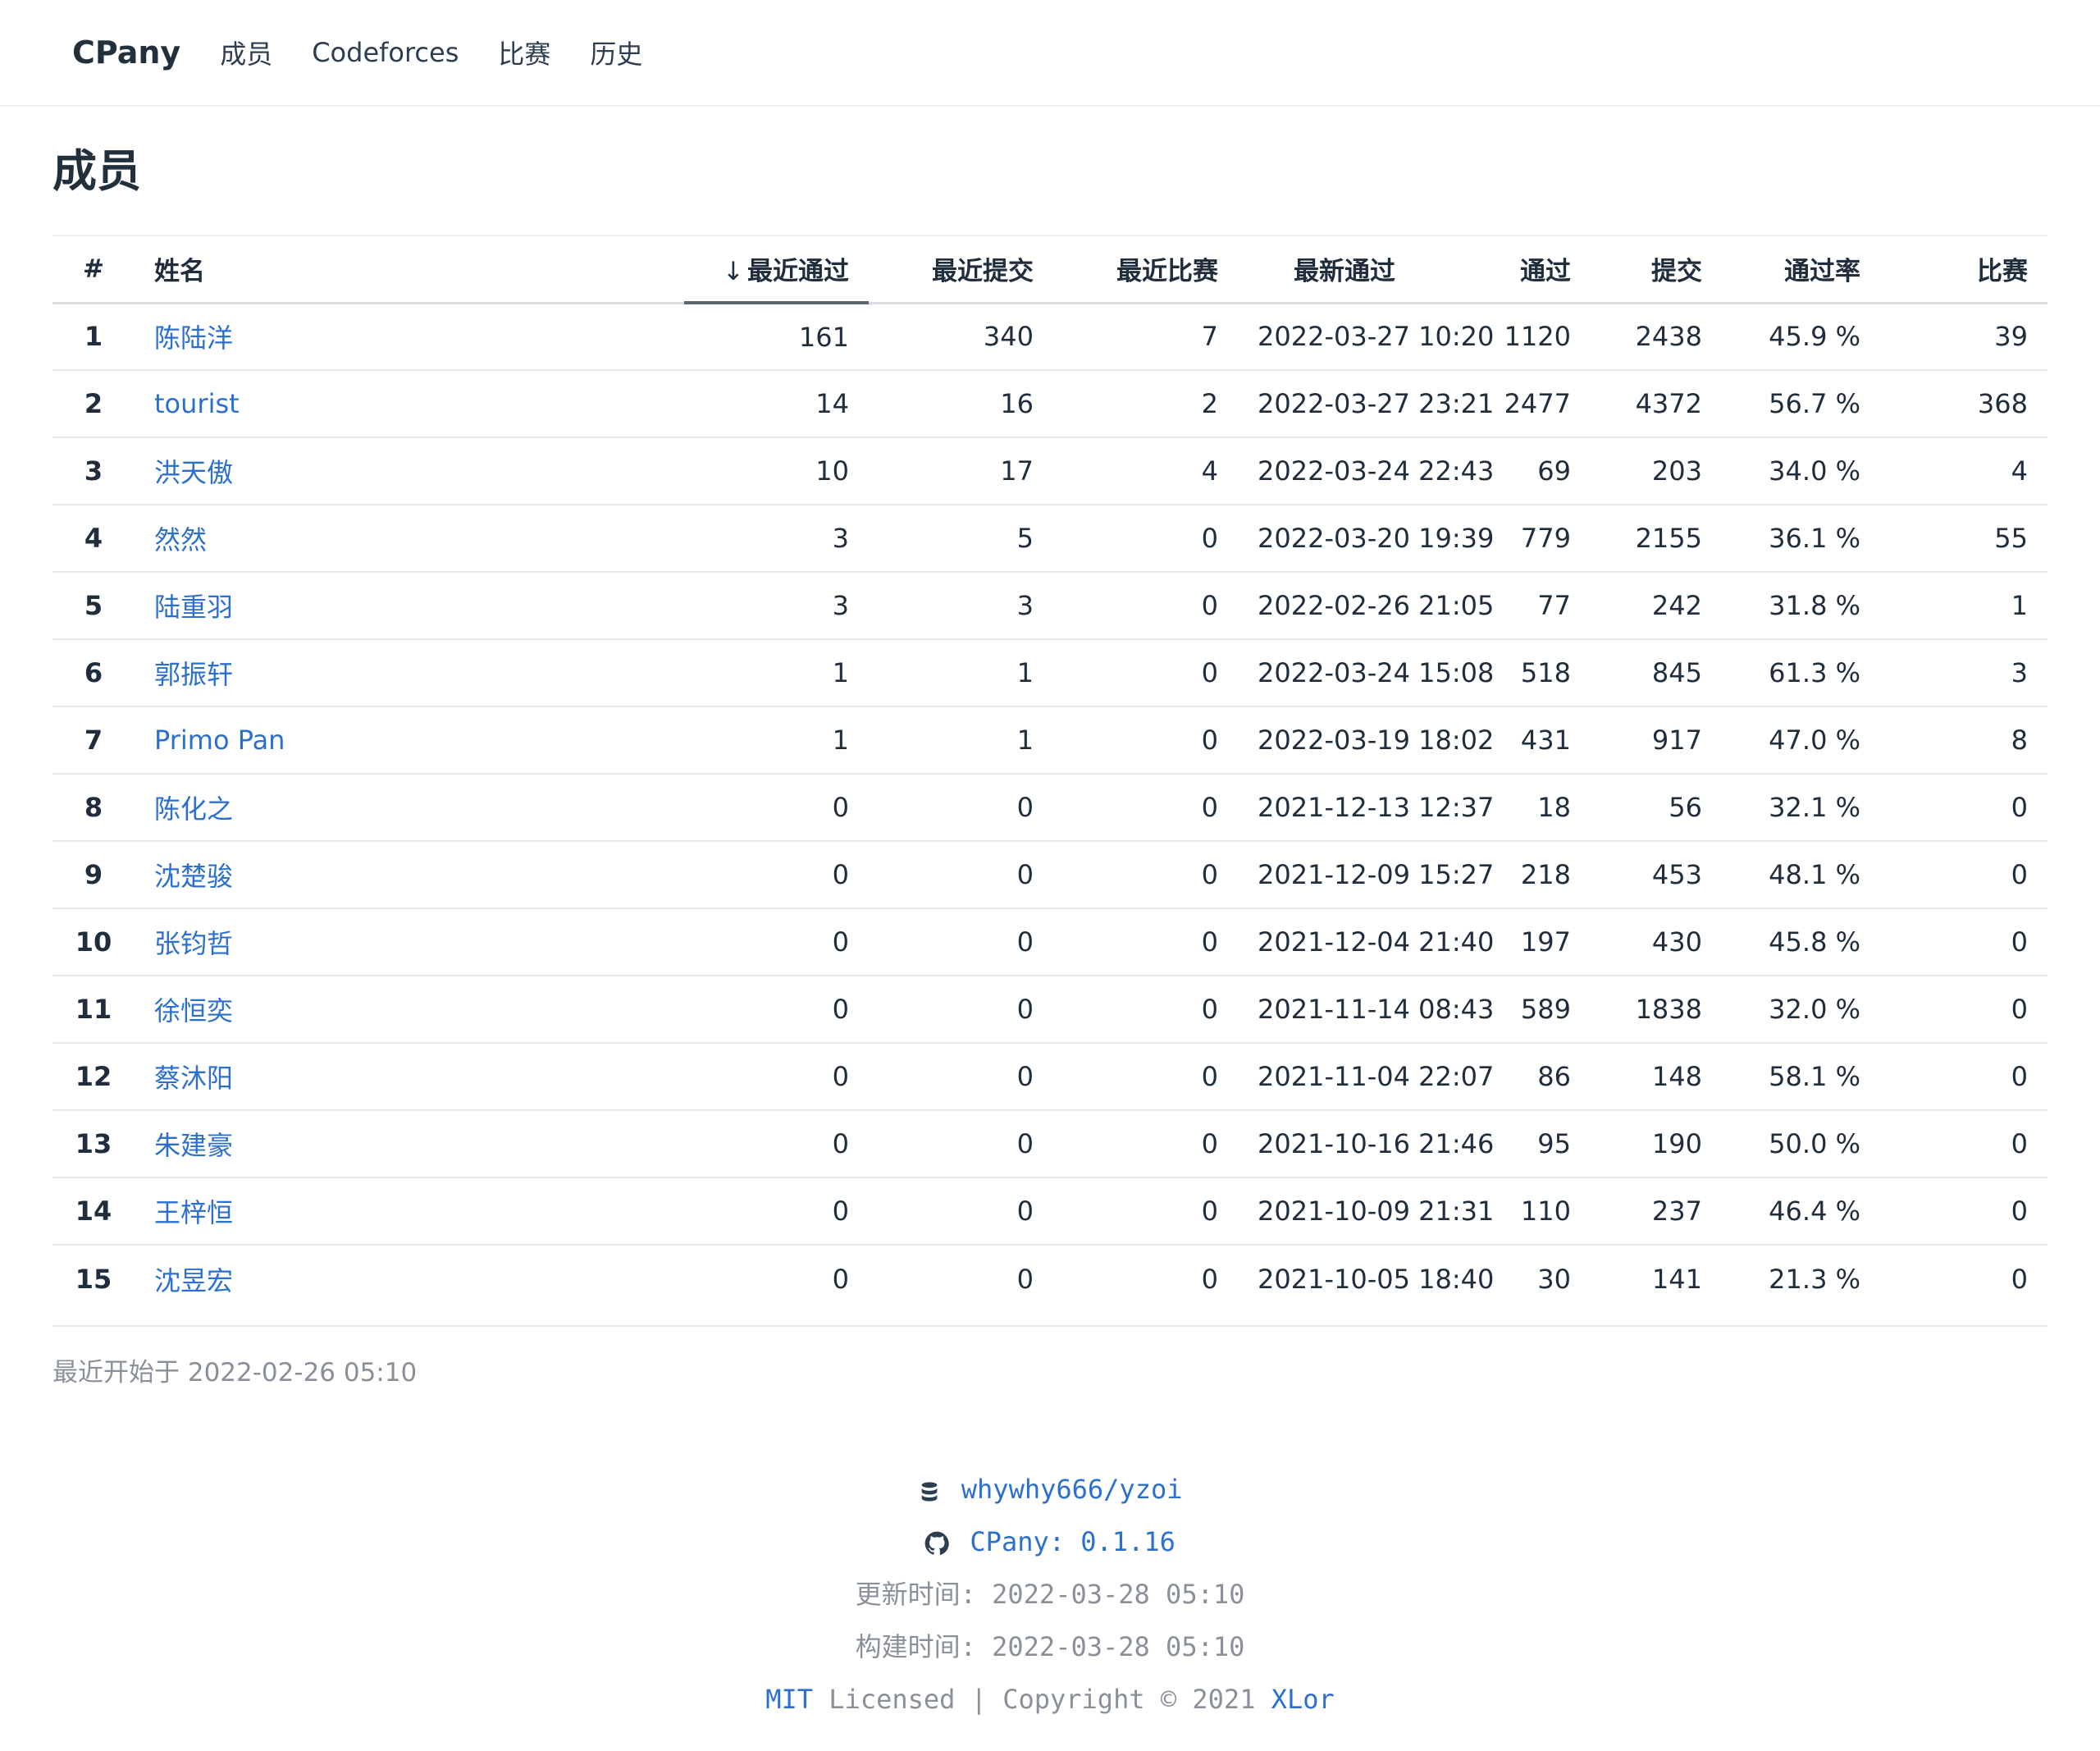 The height and width of the screenshot is (1751, 2100). I want to click on cell-latest-ac: 2022-02-26 21:05, so click(1366, 606).